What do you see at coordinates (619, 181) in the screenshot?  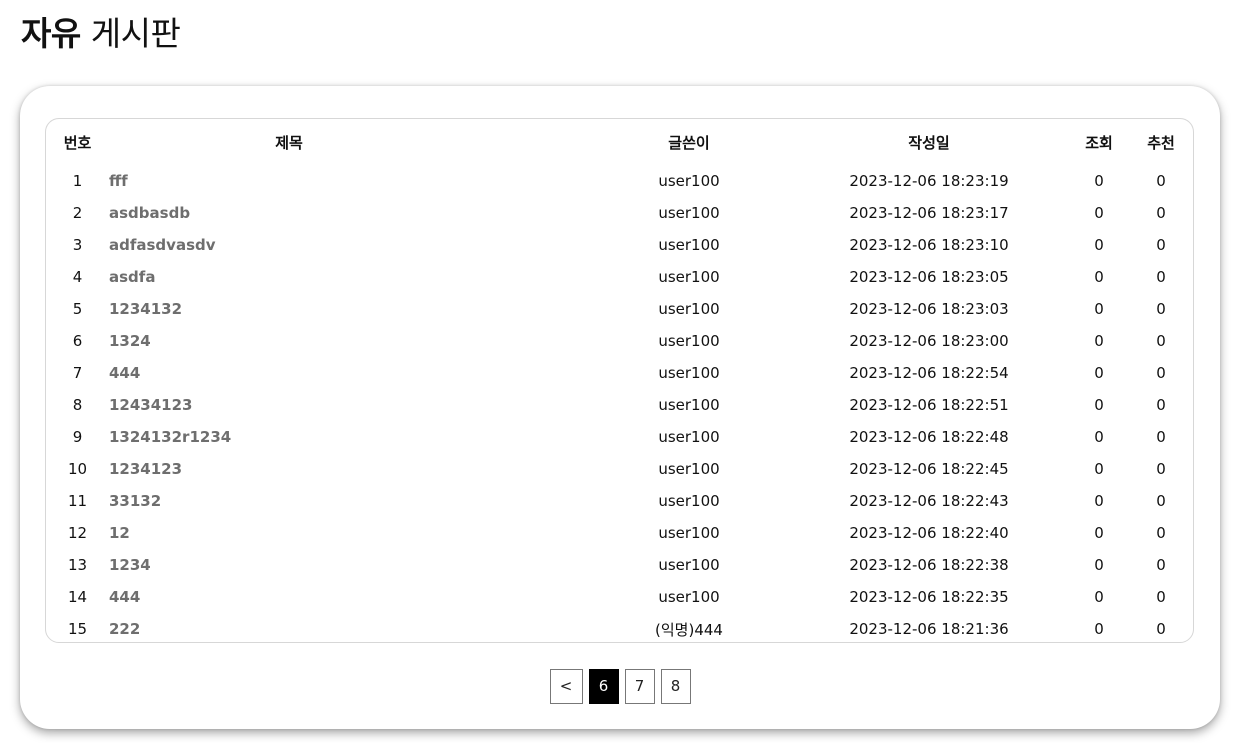 I see `table-row: 1 fff user100 2023-12-06 18:23:19 0 0` at bounding box center [619, 181].